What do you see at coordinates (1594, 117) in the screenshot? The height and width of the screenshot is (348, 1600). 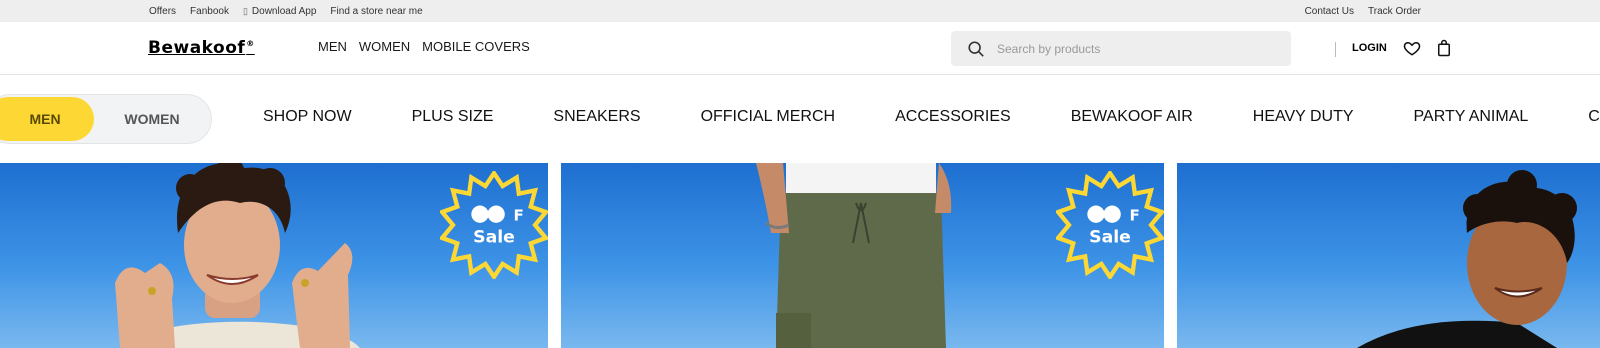 I see `category-cut-off: CU` at bounding box center [1594, 117].